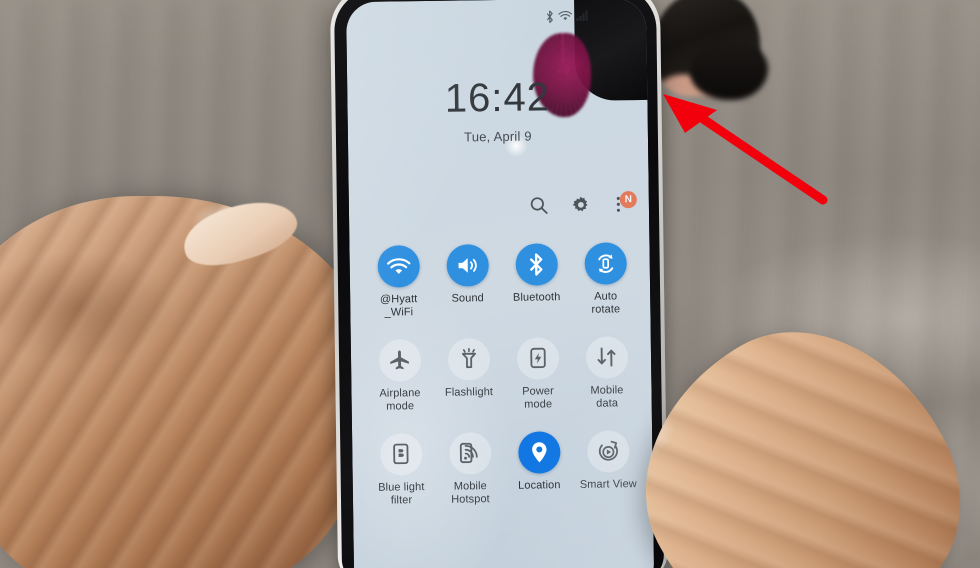 The image size is (980, 568). What do you see at coordinates (399, 360) in the screenshot?
I see `airplane-icon` at bounding box center [399, 360].